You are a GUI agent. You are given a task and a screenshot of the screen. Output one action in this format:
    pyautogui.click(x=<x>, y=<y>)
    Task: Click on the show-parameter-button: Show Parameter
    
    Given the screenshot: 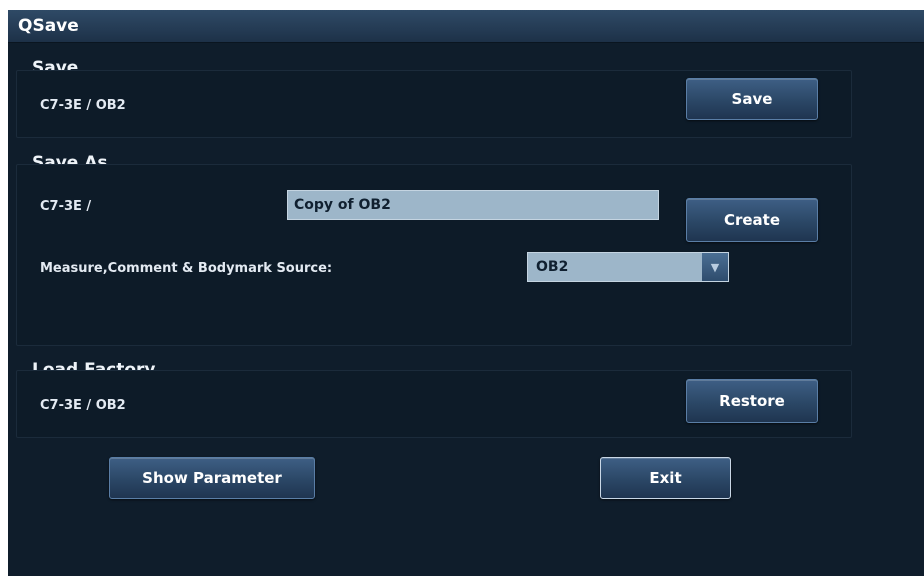 What is the action you would take?
    pyautogui.click(x=212, y=478)
    